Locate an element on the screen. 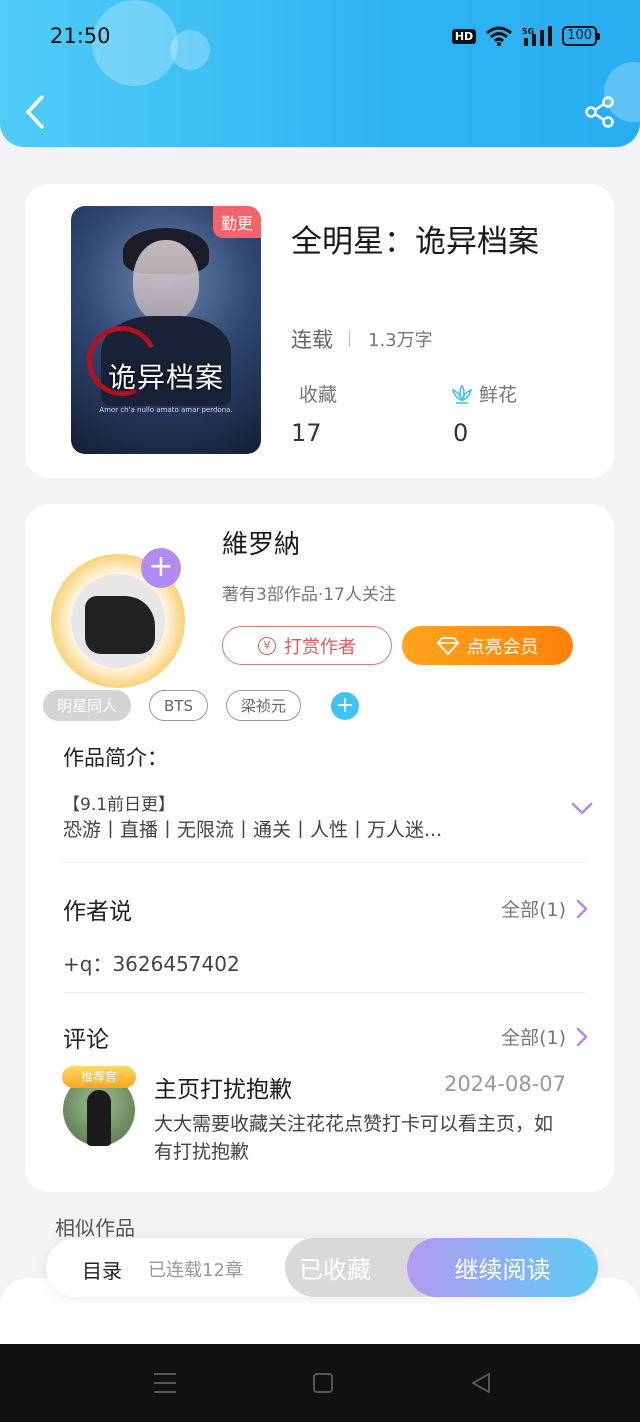 The image size is (640, 1422). status-icons: HD 5G 100 is located at coordinates (525, 36).